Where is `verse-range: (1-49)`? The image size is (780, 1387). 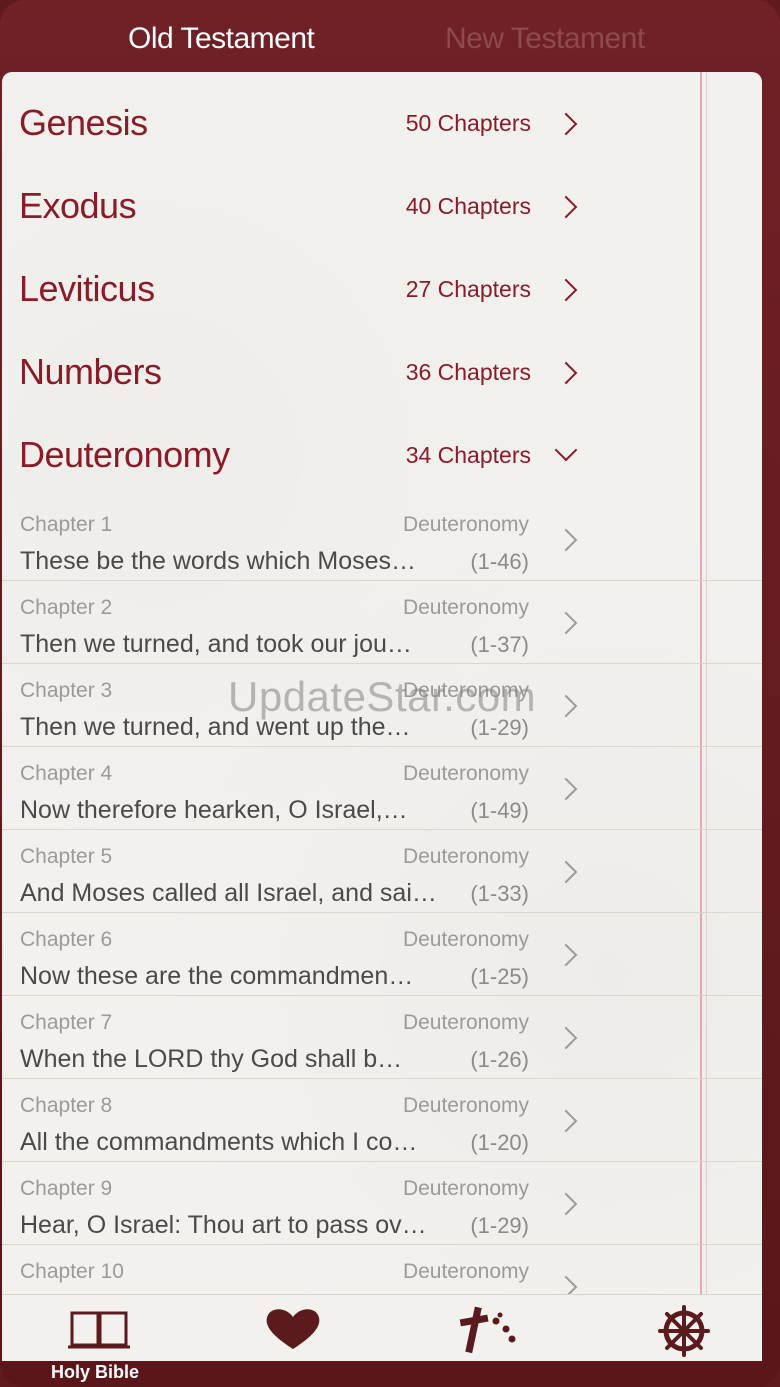
verse-range: (1-49) is located at coordinates (499, 810).